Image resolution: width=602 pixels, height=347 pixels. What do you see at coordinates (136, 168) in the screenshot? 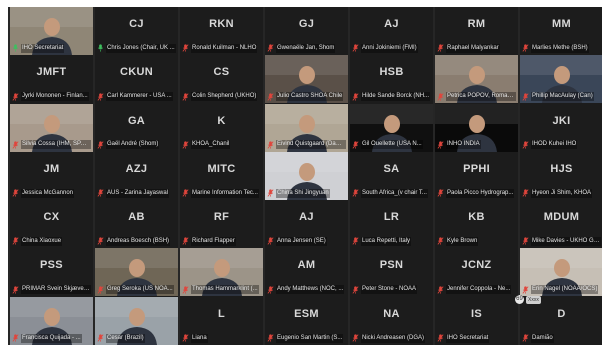
I see `participant-initials: AZJ` at bounding box center [136, 168].